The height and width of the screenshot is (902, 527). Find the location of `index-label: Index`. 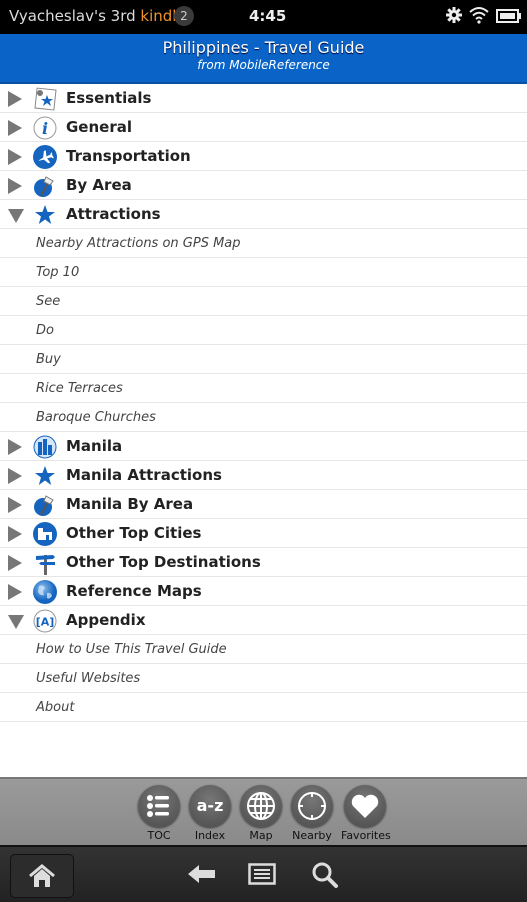

index-label: Index is located at coordinates (210, 835).